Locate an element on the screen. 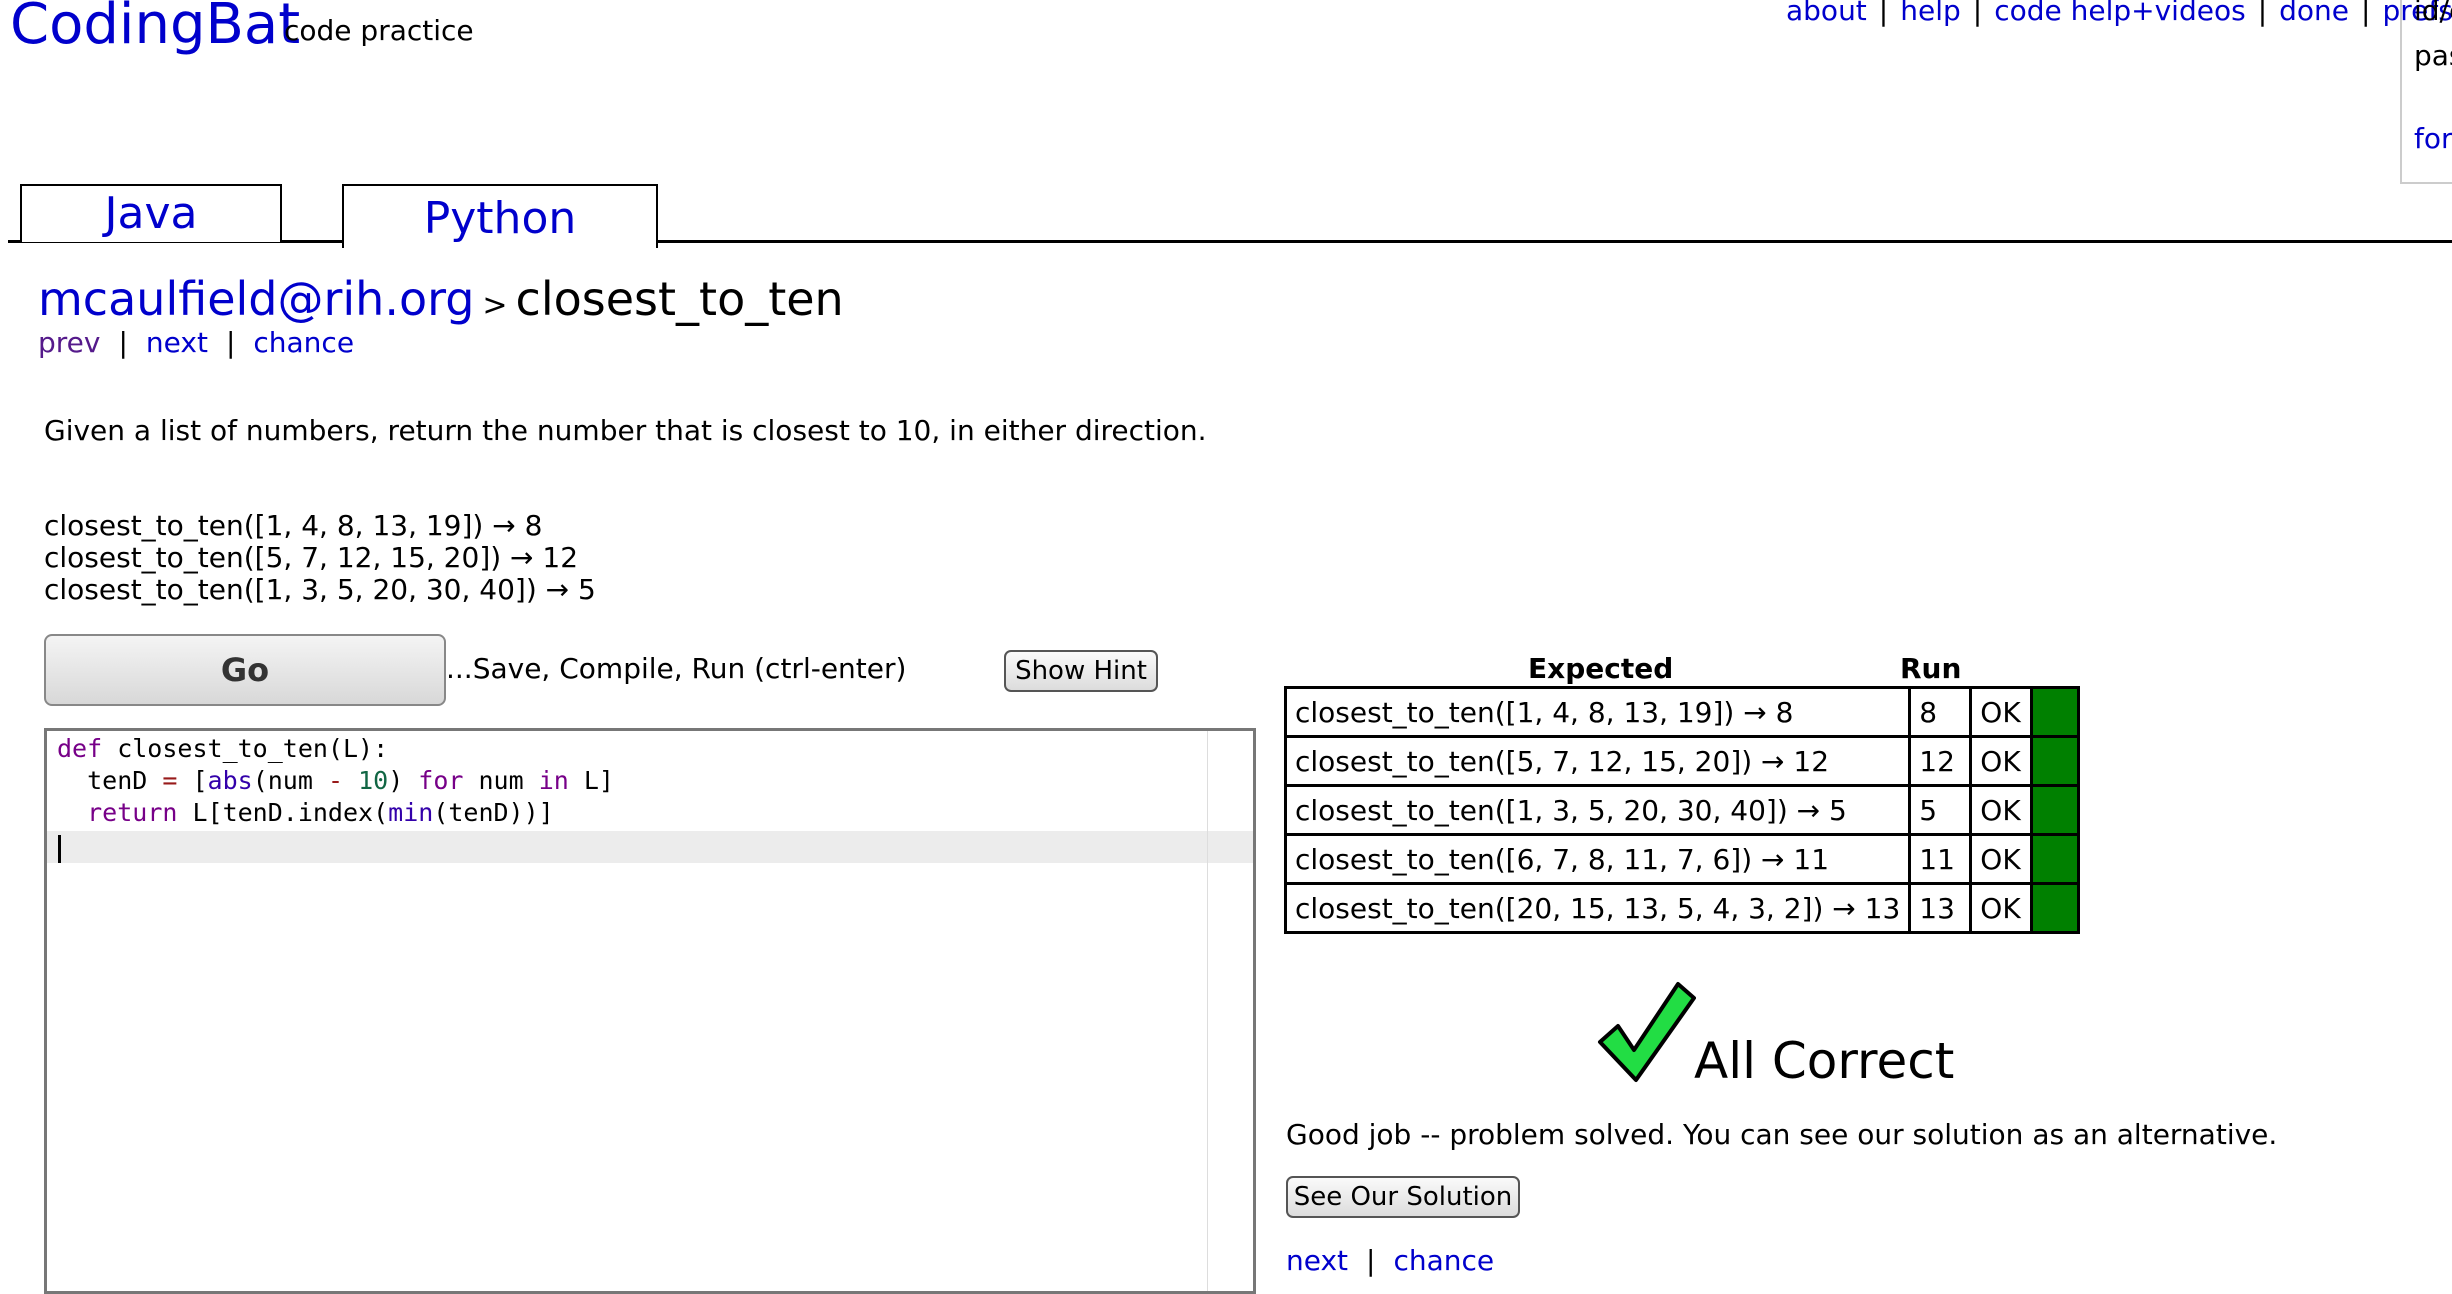 The image size is (2452, 1294). top-links: about | help | code help+videos | done | prefs is located at coordinates (2119, 13).